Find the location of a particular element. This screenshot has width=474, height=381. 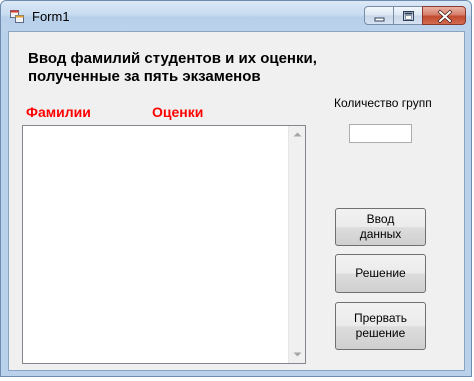

minimize-icon is located at coordinates (379, 19).